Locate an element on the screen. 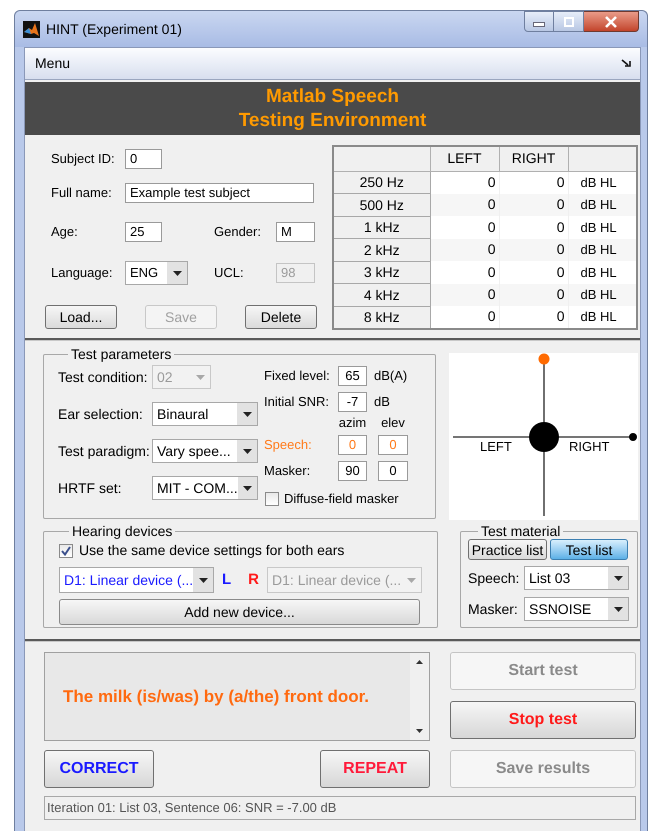  field-label: dB(A) is located at coordinates (391, 376).